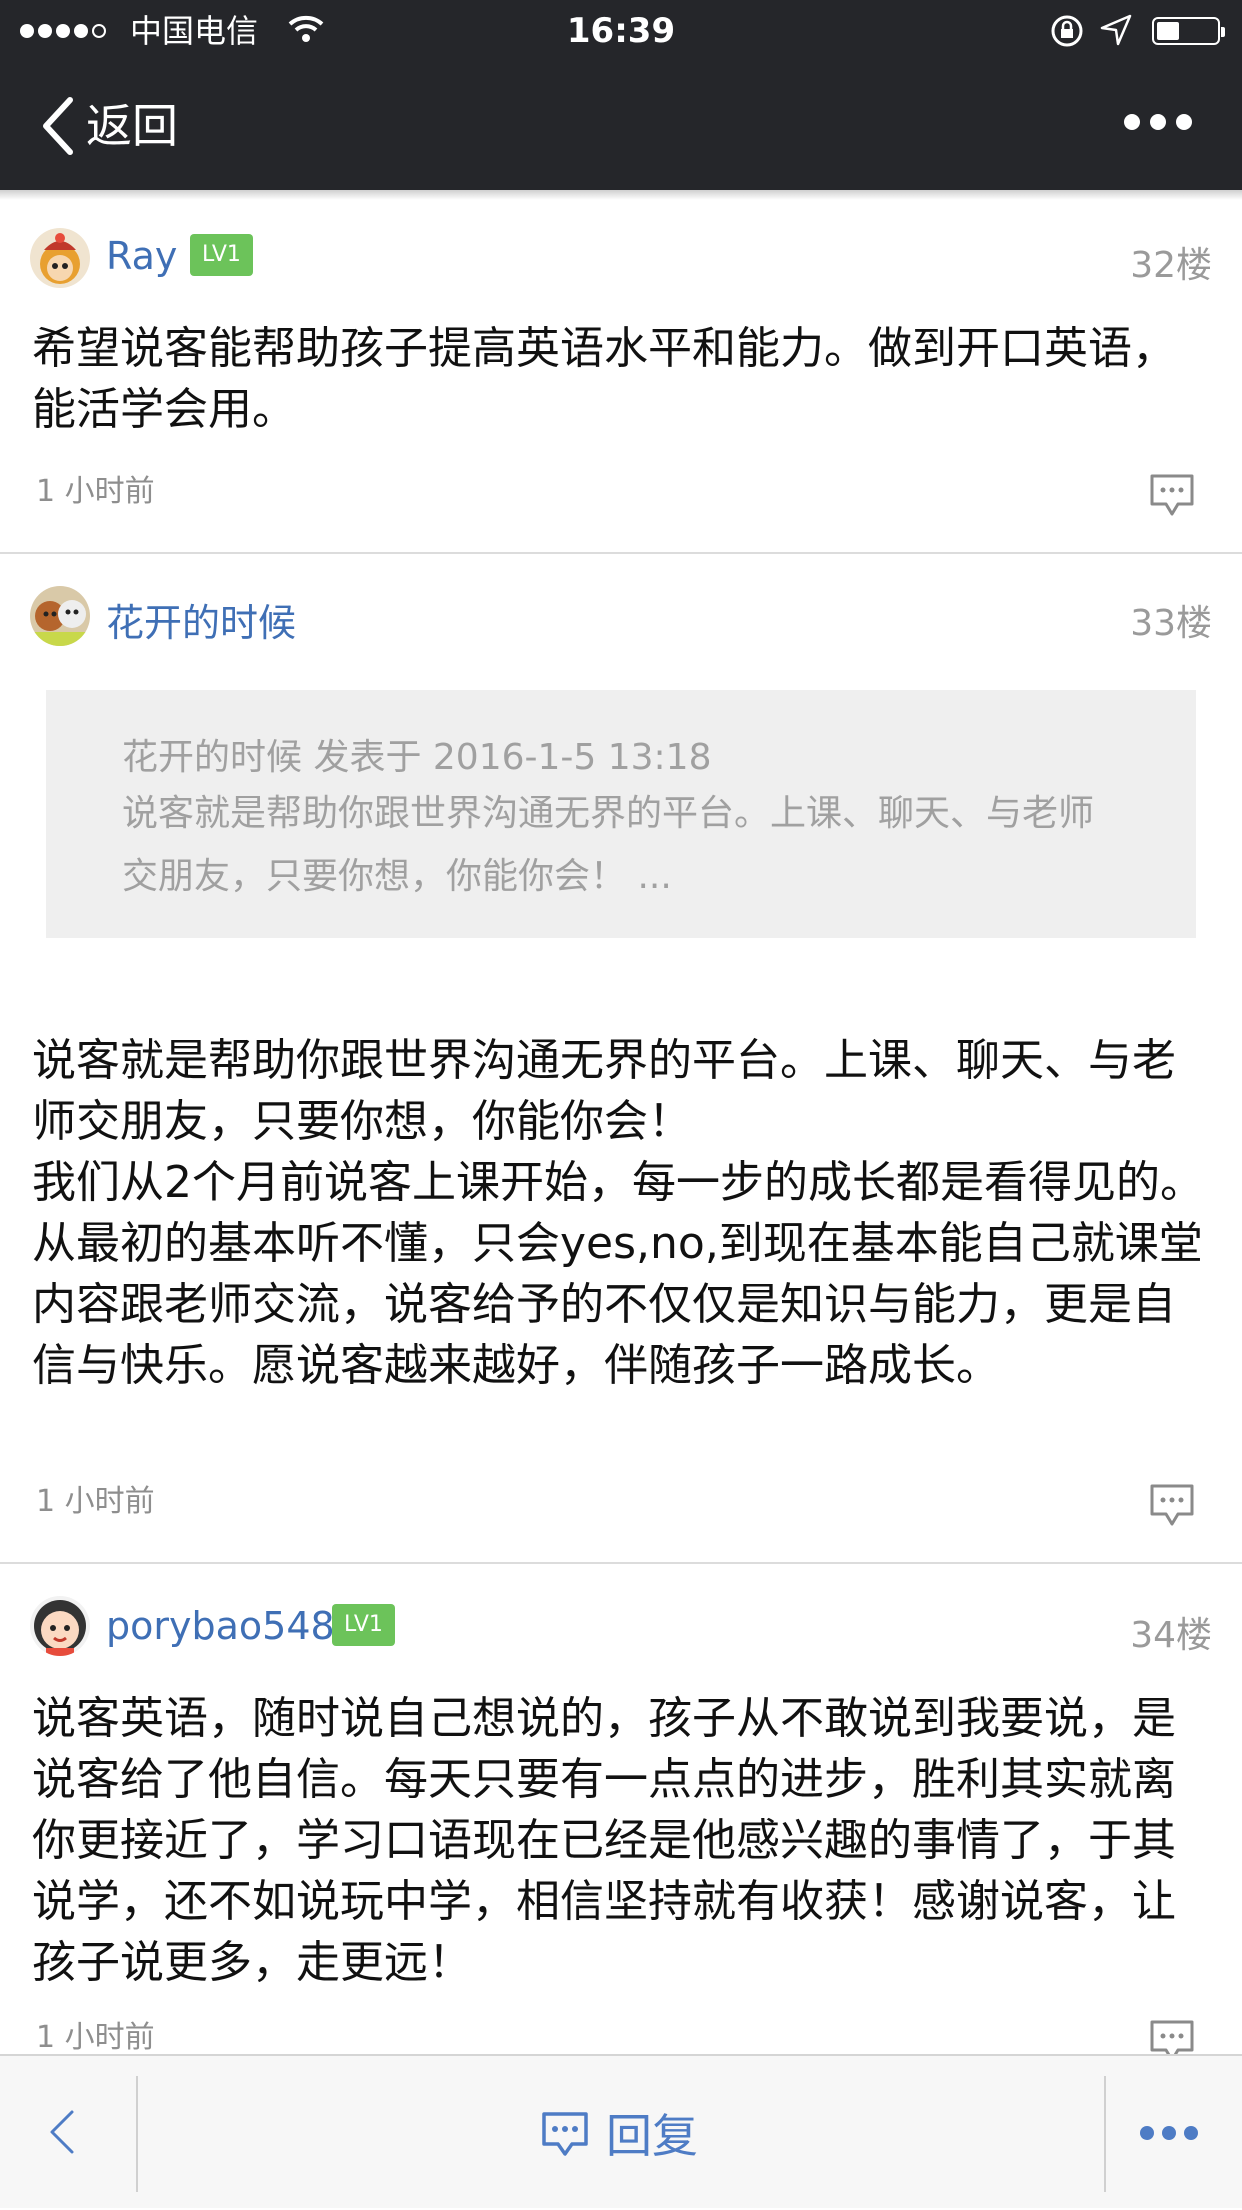  I want to click on more-options-icon, so click(1158, 122).